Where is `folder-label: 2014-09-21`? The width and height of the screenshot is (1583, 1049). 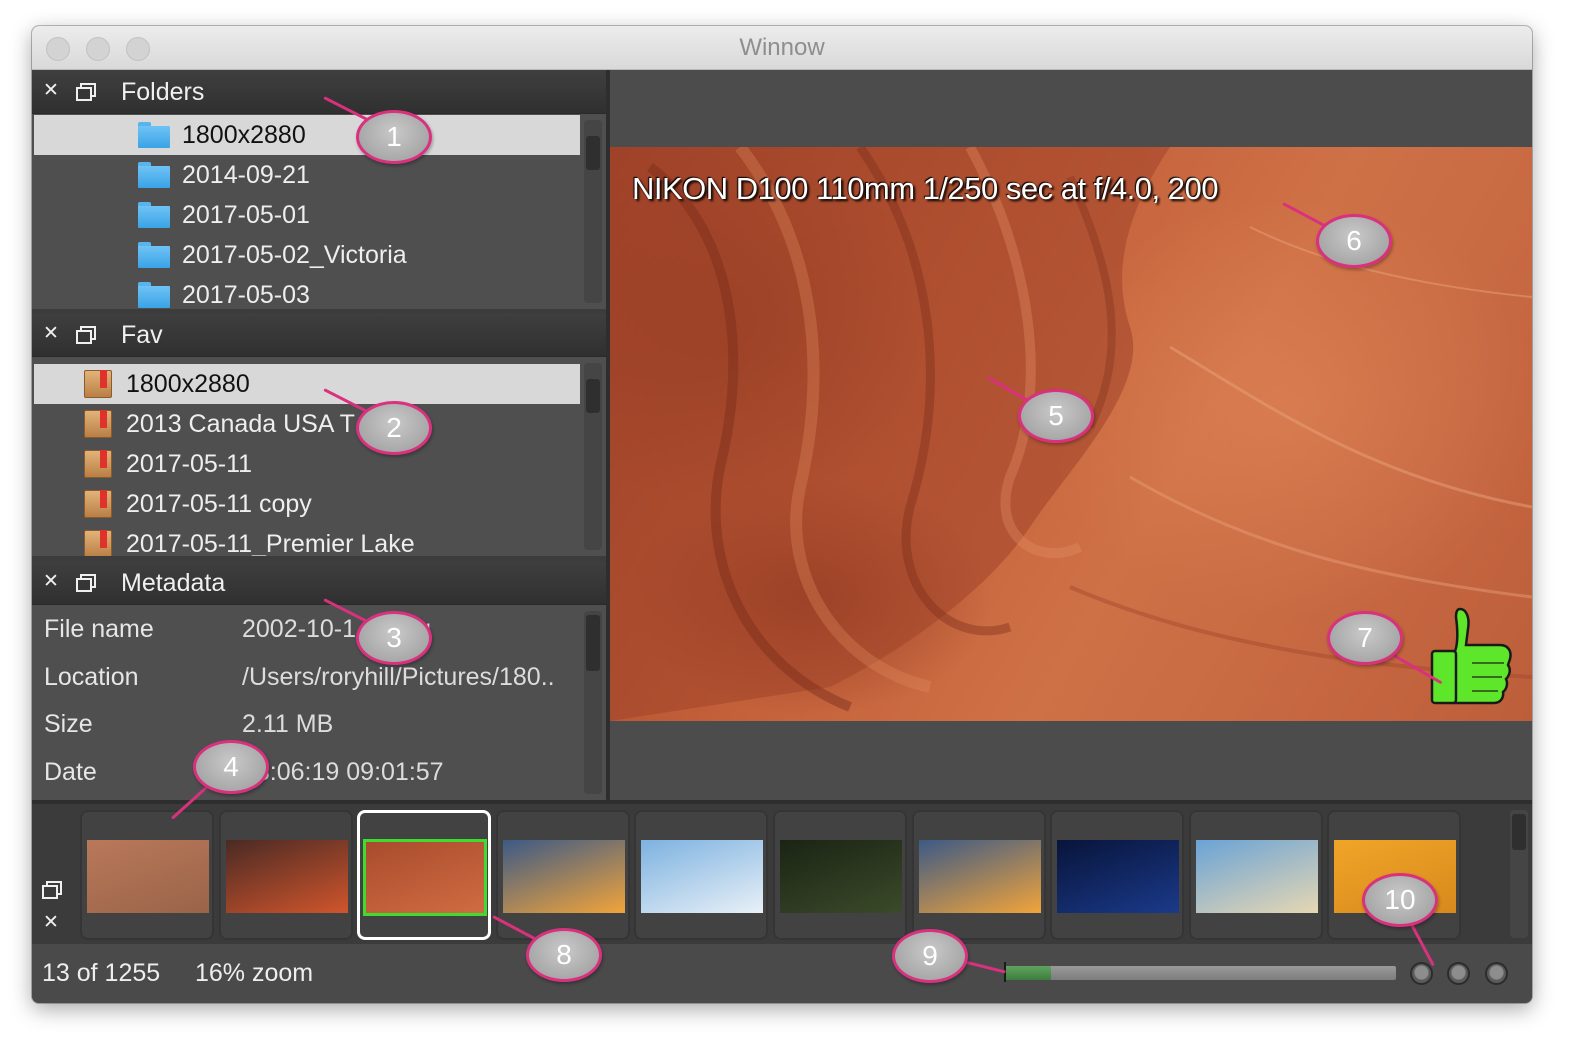 folder-label: 2014-09-21 is located at coordinates (246, 175).